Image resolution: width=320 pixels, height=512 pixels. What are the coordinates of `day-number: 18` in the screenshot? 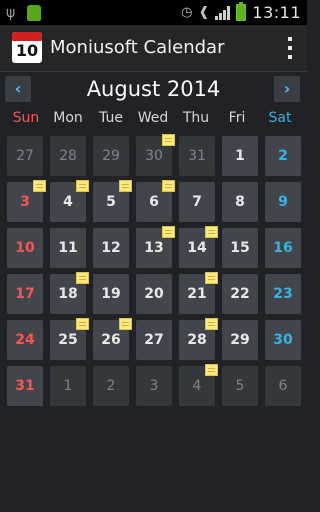 It's located at (68, 294).